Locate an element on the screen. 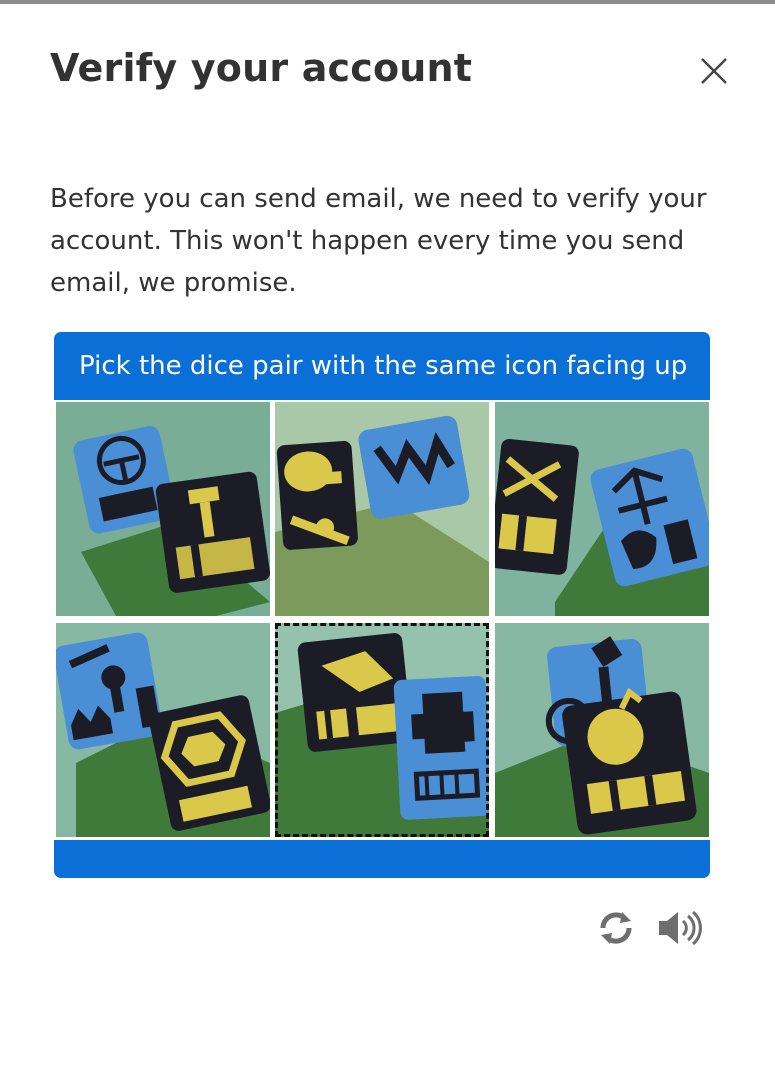  close-button is located at coordinates (714, 71).